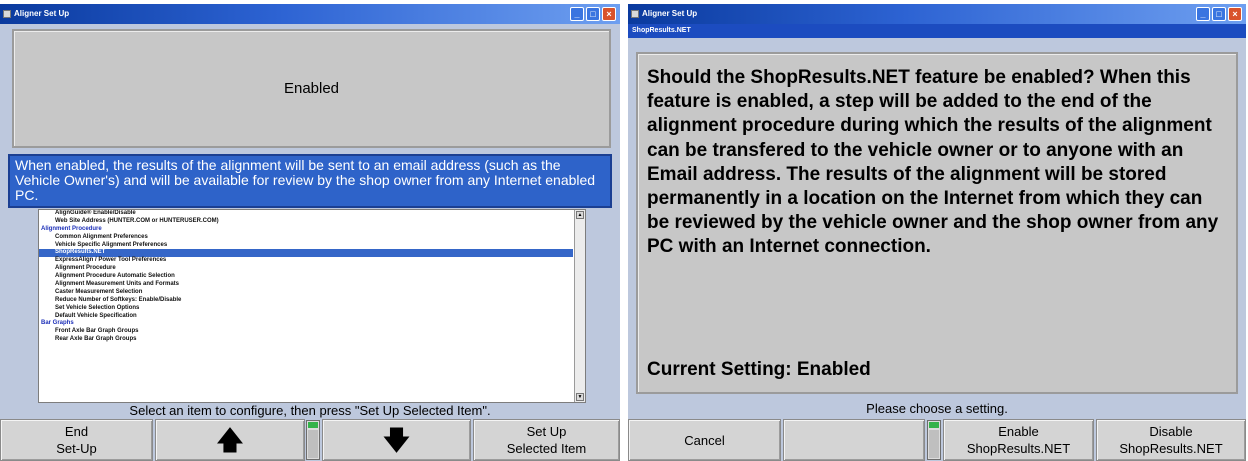  I want to click on list-scrollbar: ▲ ▼, so click(579, 306).